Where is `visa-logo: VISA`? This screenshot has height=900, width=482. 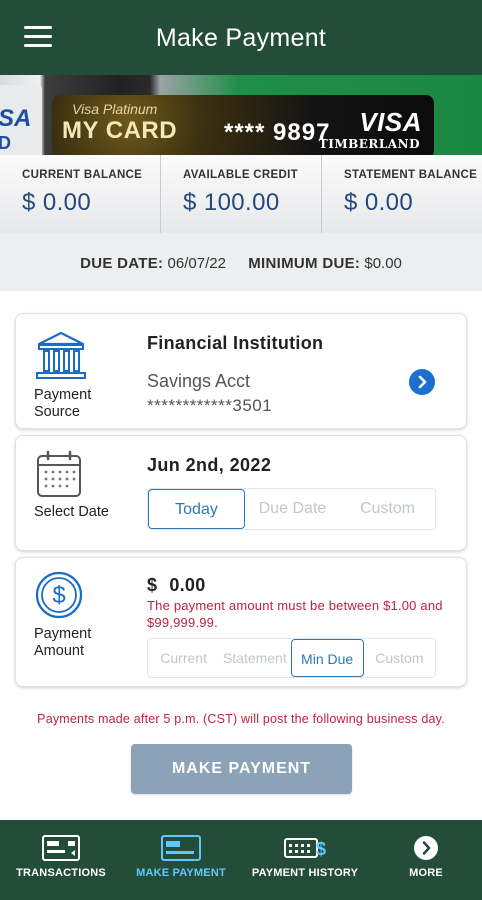
visa-logo: VISA is located at coordinates (390, 122).